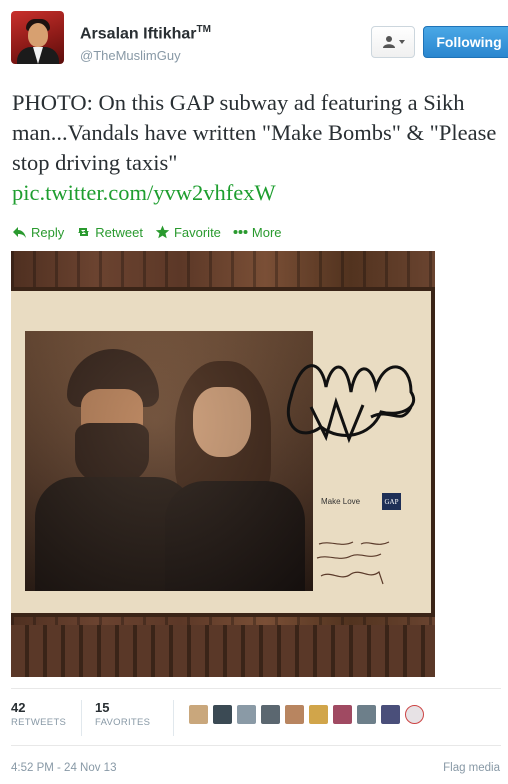 The width and height of the screenshot is (508, 784). I want to click on favoriter-avatars, so click(306, 714).